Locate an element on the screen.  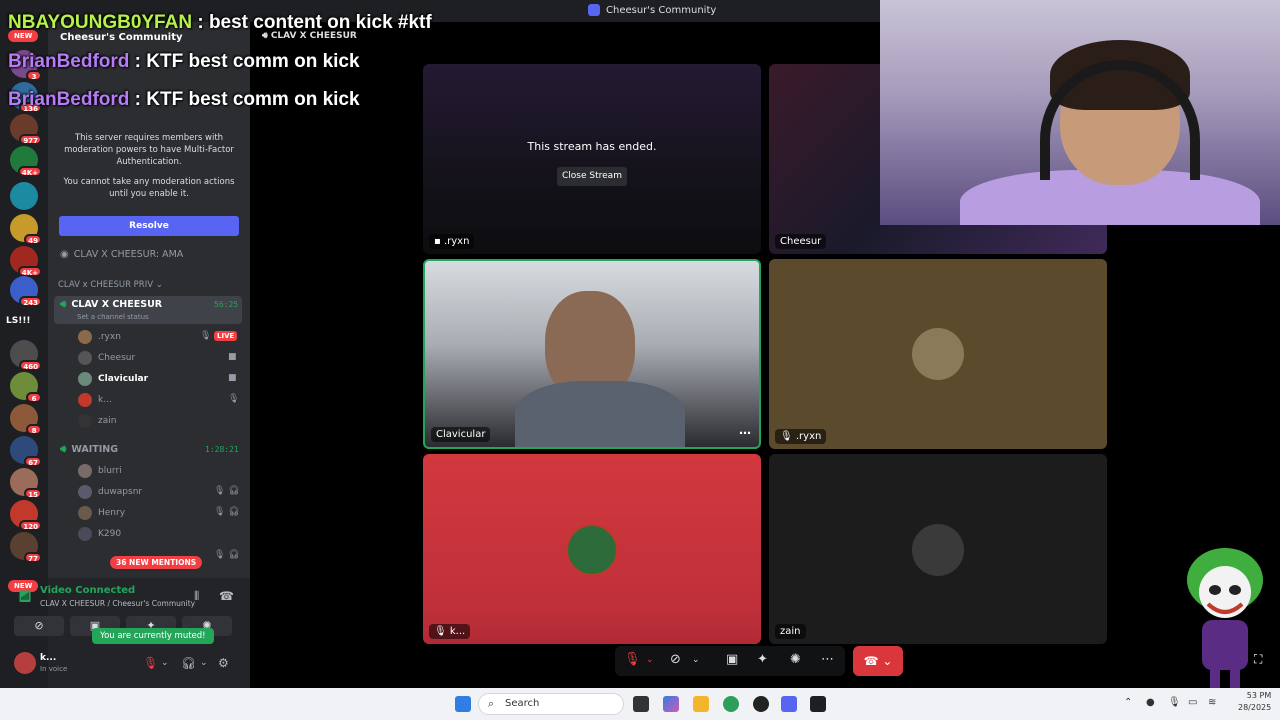
video-tile-ryxn: 🎙︎ .ryxn is located at coordinates (938, 354).